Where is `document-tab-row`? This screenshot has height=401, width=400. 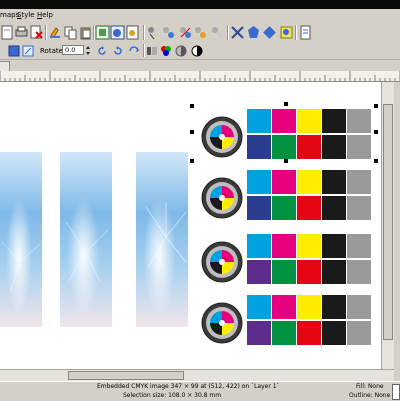
document-tab-row is located at coordinates (200, 66).